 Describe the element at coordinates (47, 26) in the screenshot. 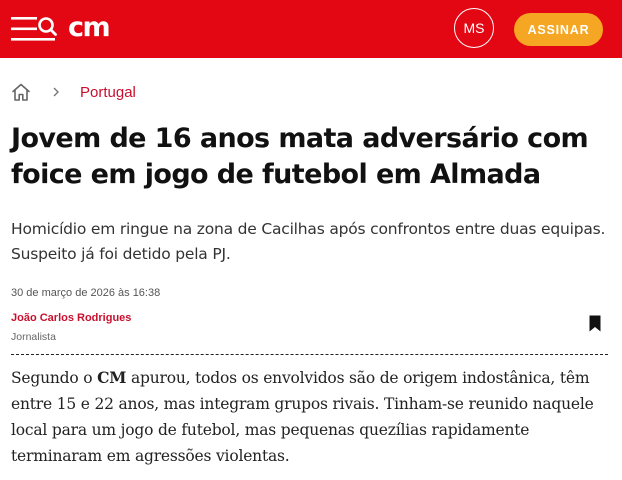

I see `search-icon` at that location.